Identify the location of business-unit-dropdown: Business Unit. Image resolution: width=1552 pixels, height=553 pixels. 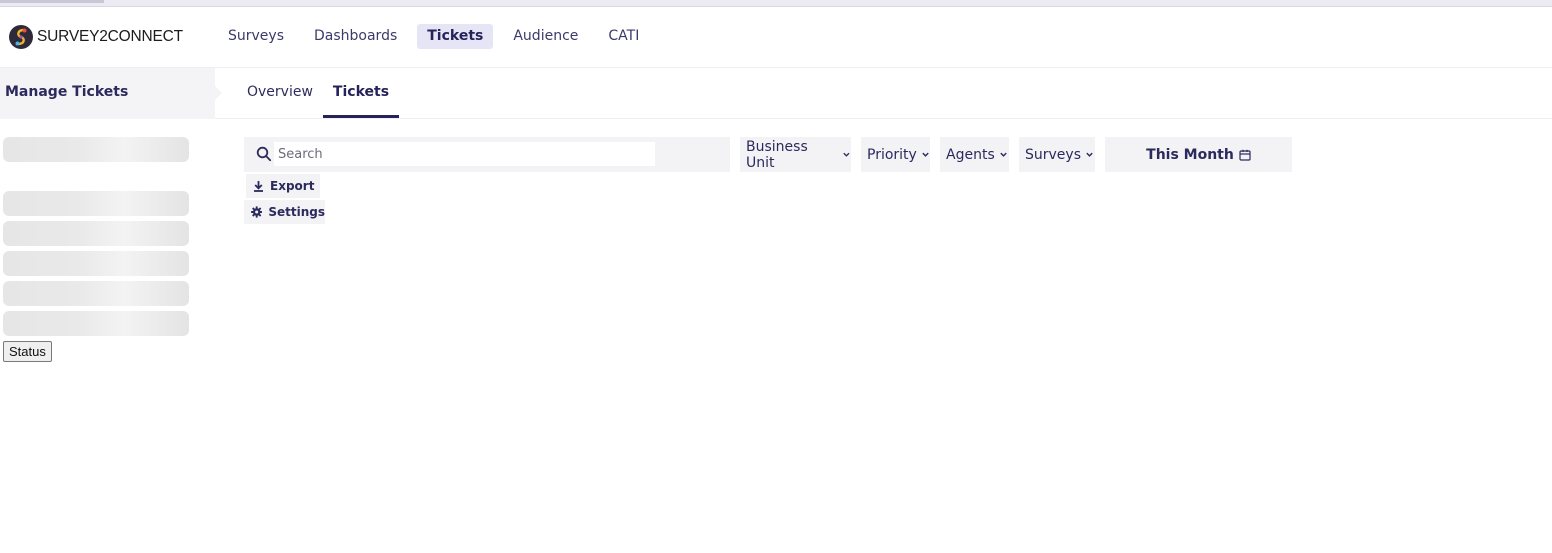
(795, 154).